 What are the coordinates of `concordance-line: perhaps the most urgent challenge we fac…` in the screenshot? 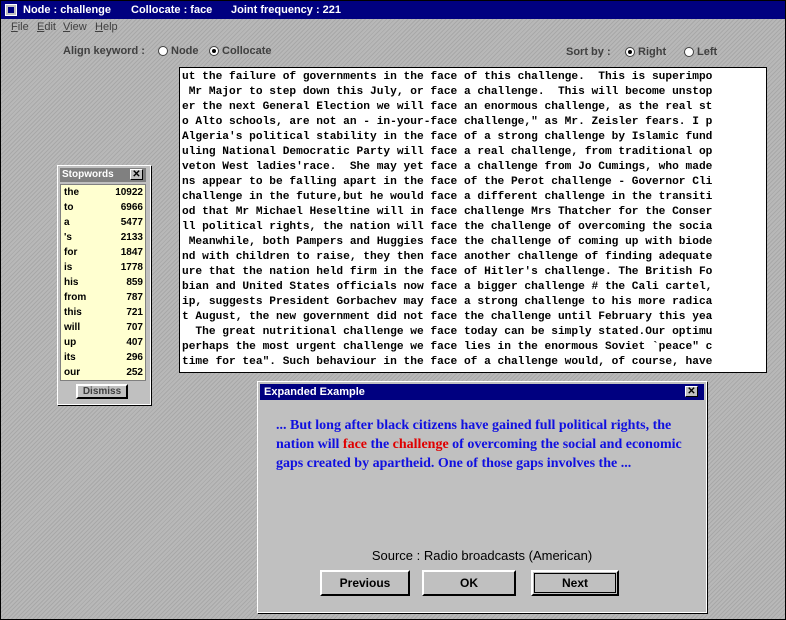 It's located at (474, 347).